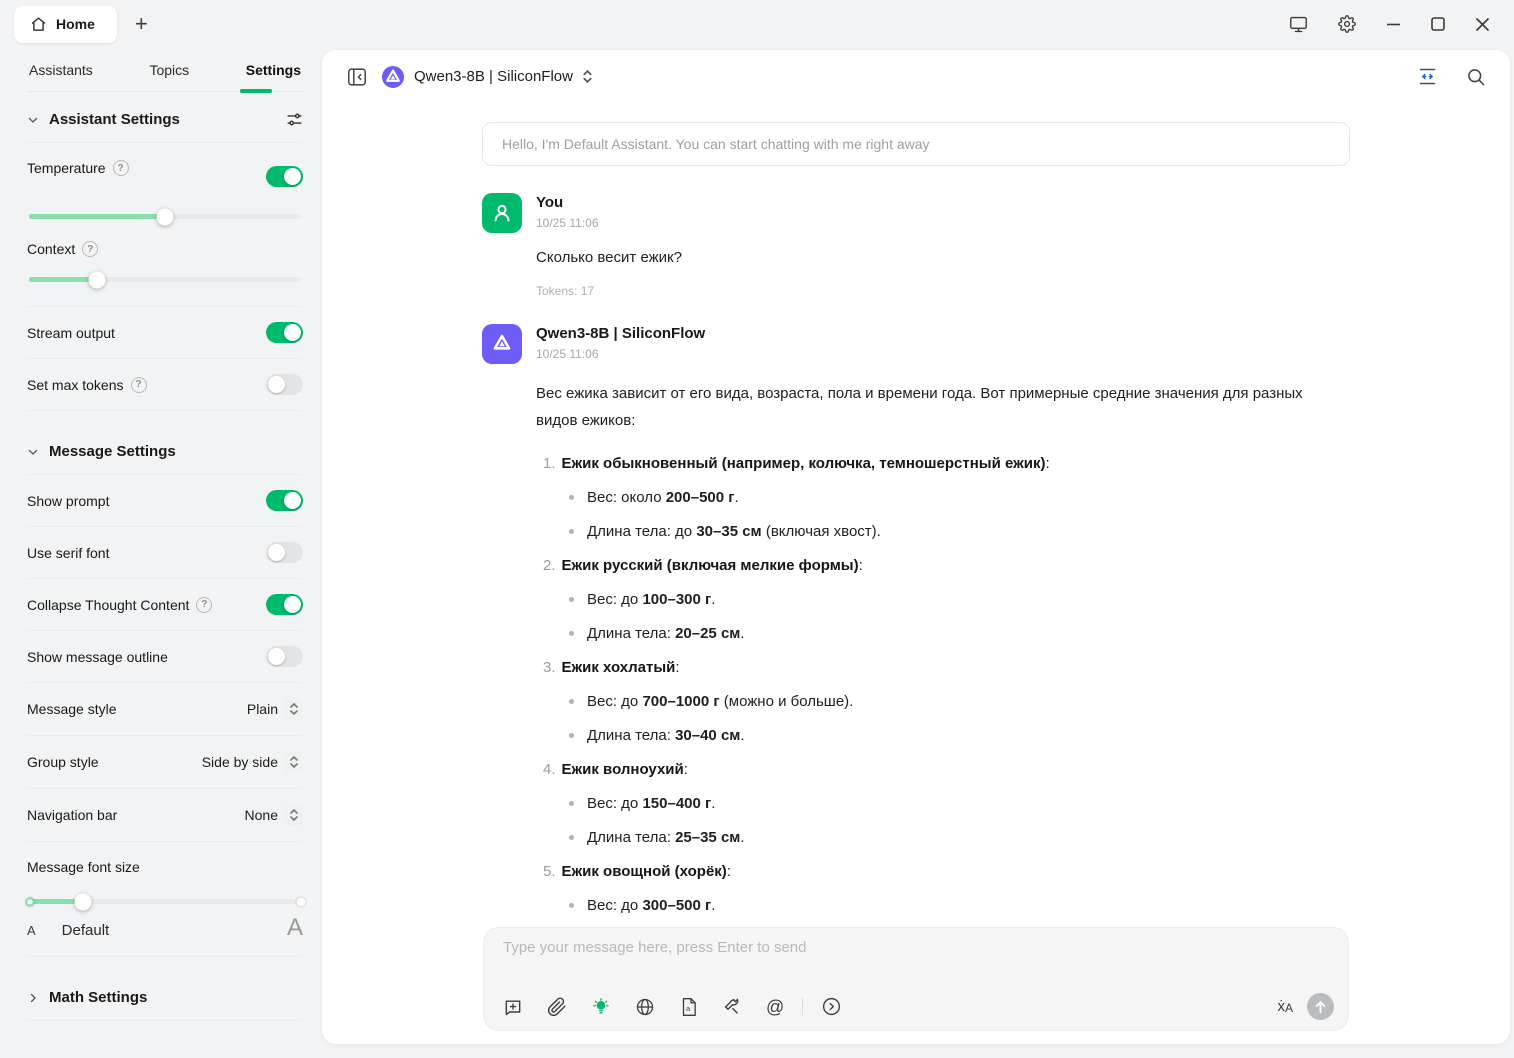  What do you see at coordinates (487, 77) in the screenshot?
I see `model-selector: Qwen3-8B | SiliconFlow` at bounding box center [487, 77].